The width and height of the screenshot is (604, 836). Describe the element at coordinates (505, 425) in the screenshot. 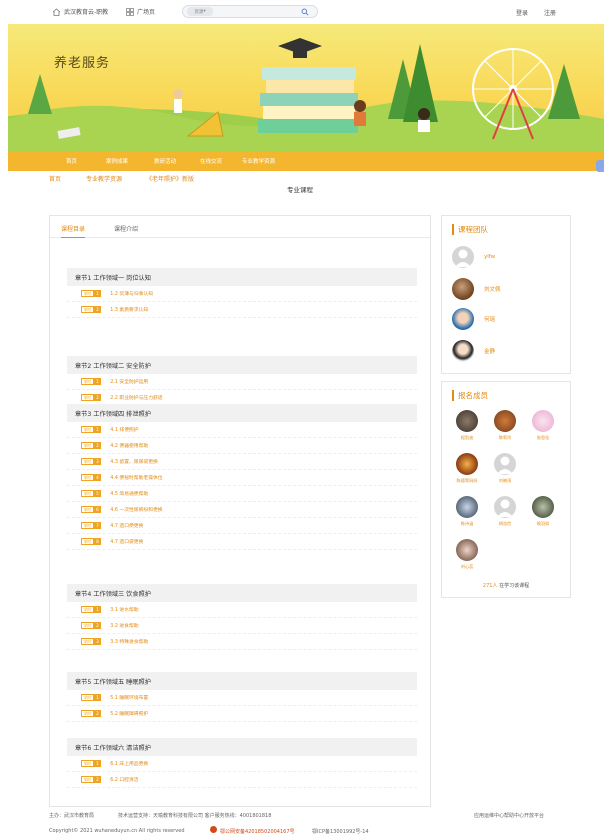

I see `enrolled-member: 黎莉玲` at that location.